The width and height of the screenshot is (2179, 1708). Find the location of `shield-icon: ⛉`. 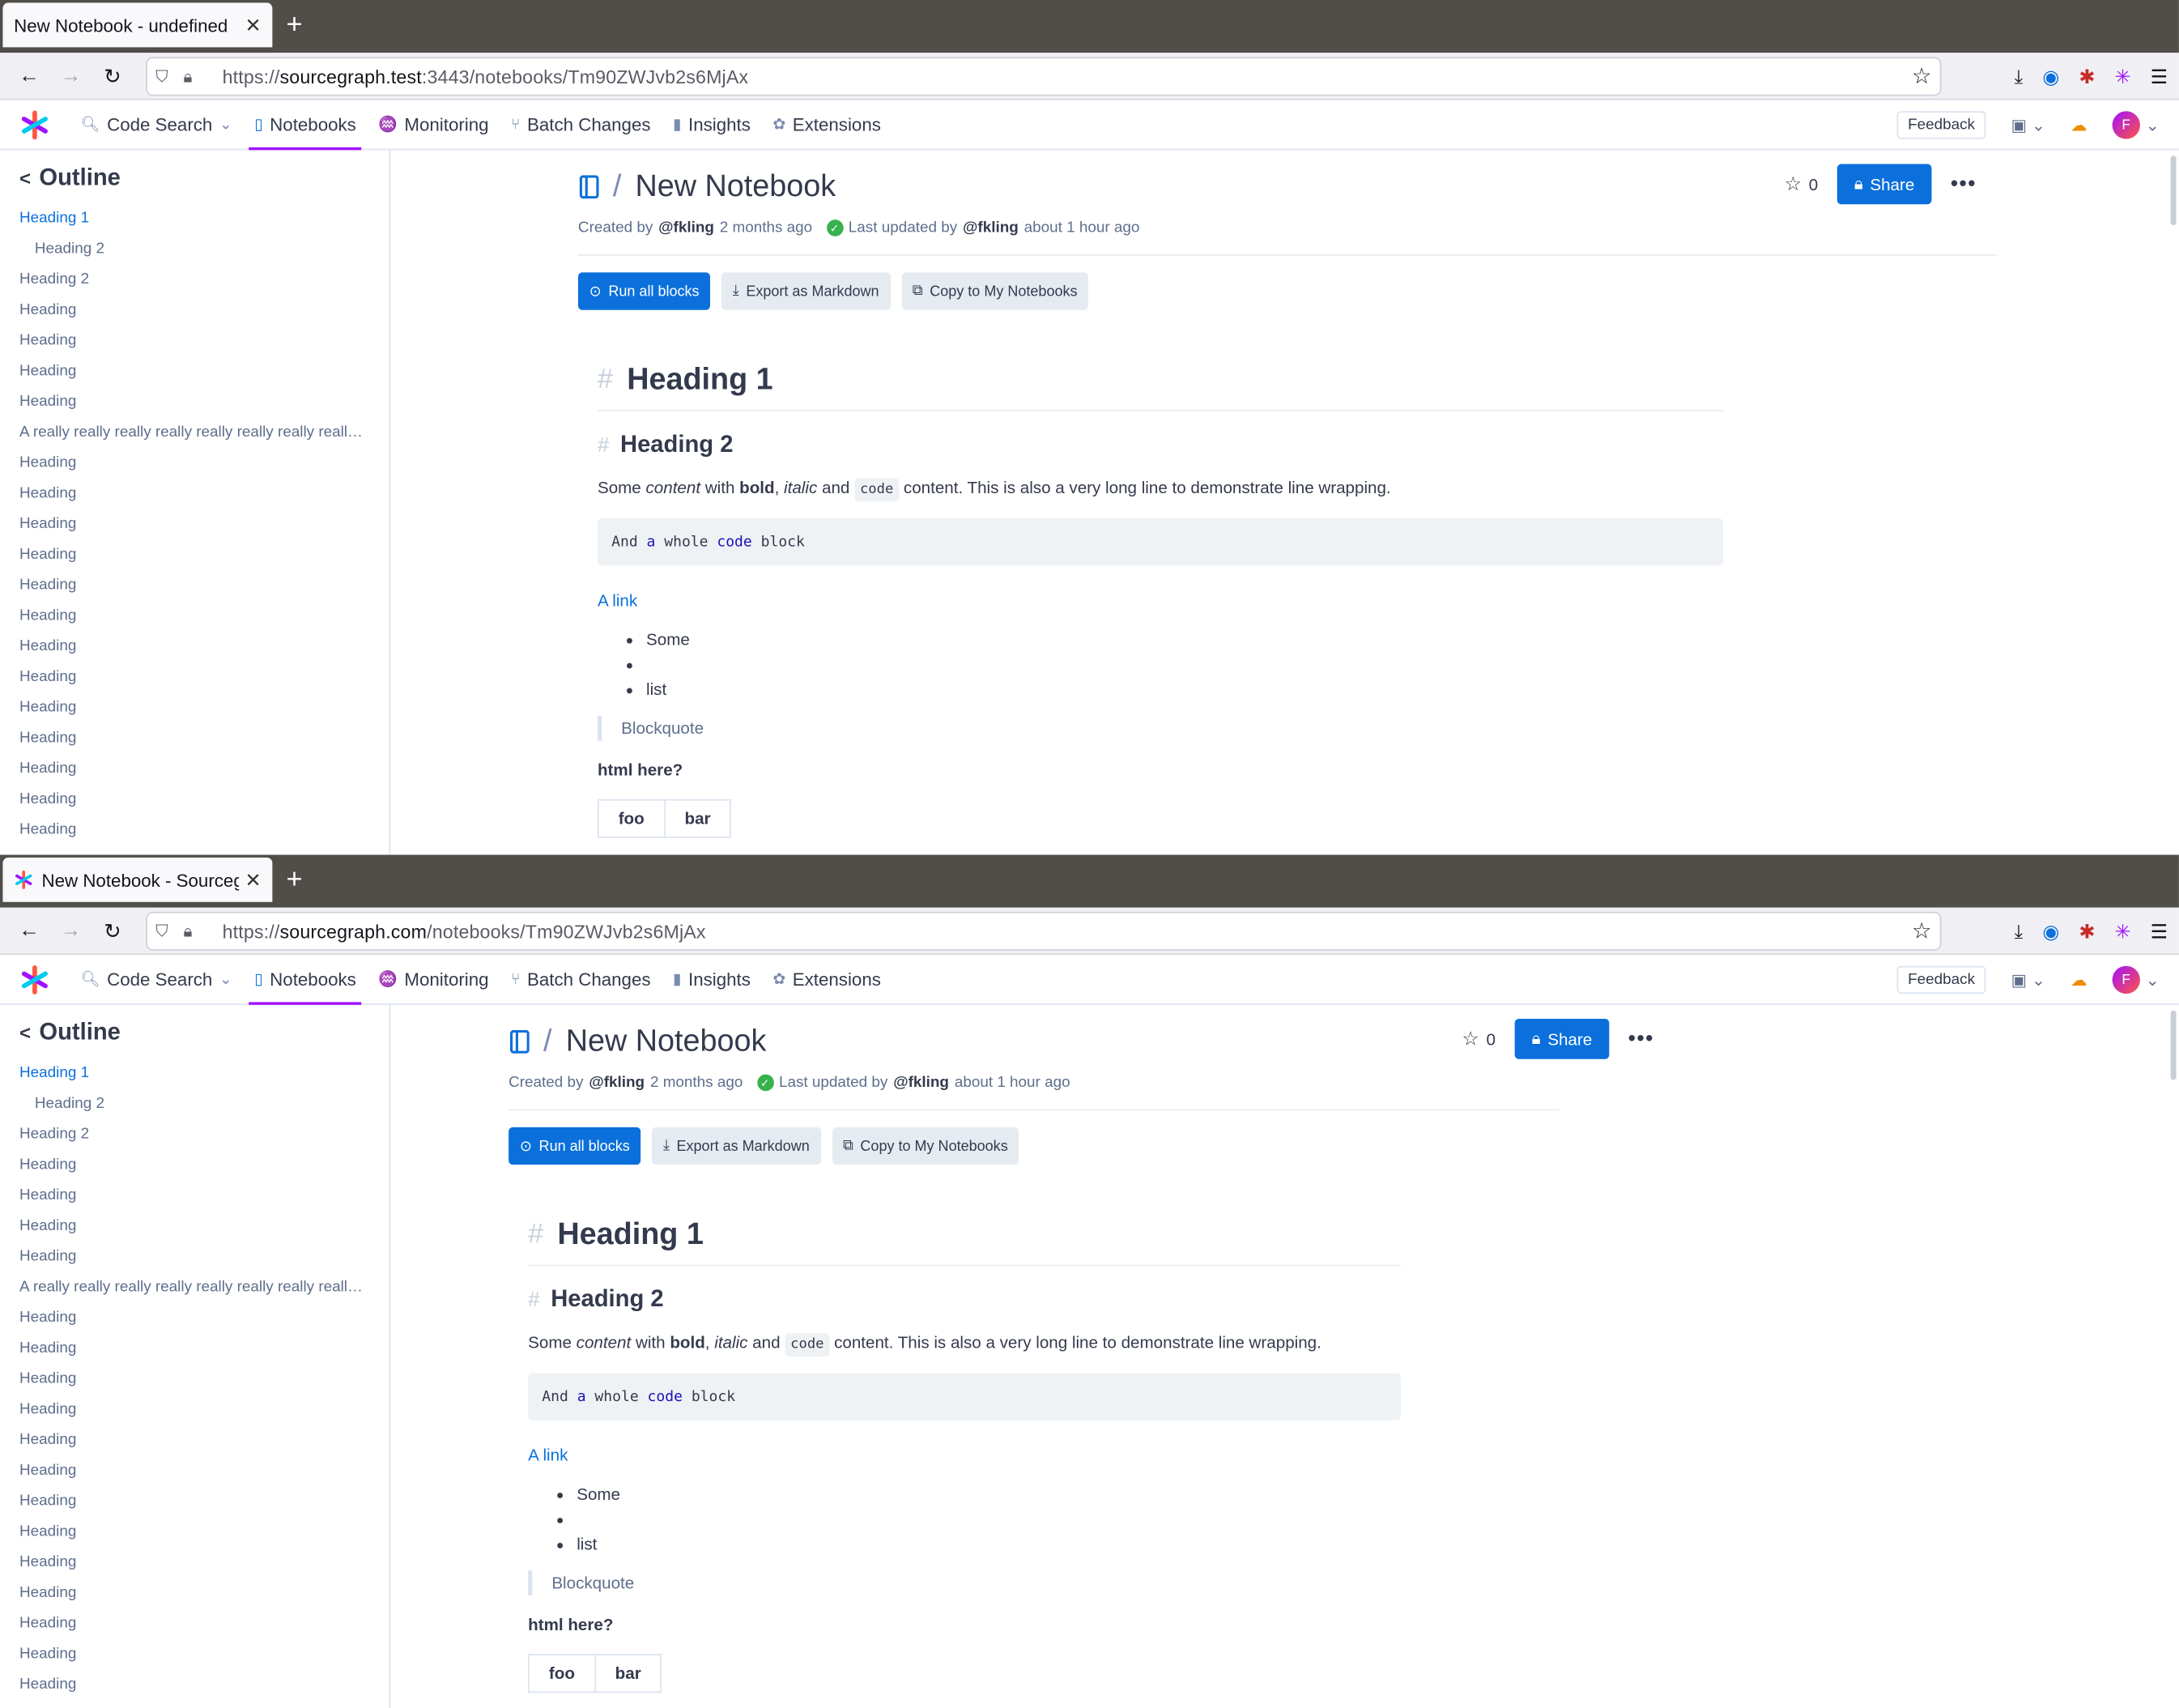

shield-icon: ⛉ is located at coordinates (169, 76).